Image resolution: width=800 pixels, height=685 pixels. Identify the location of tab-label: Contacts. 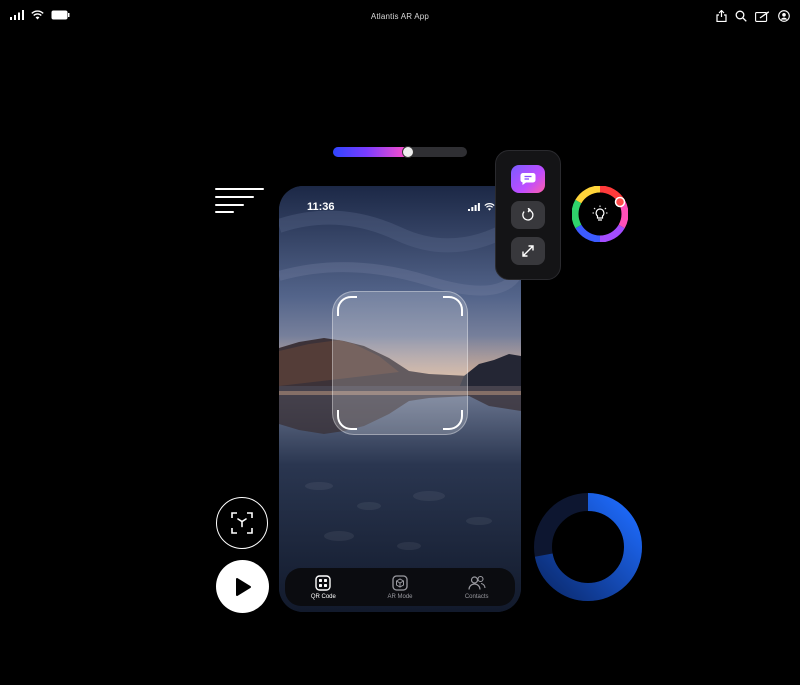
(476, 596).